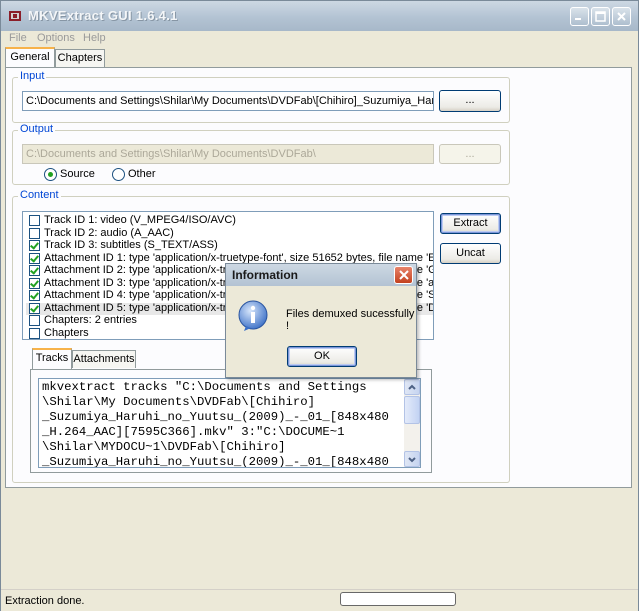  What do you see at coordinates (164, 447) in the screenshot?
I see `command-line: \Shilar\MYDOCU~1\DVDFab\[Chihiro]` at bounding box center [164, 447].